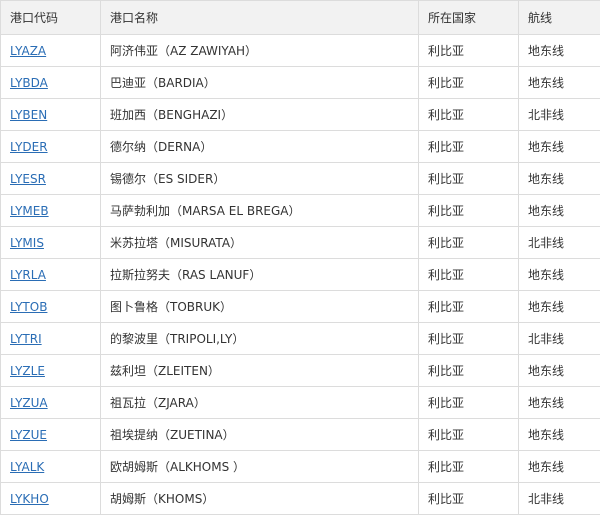 The height and width of the screenshot is (515, 600). Describe the element at coordinates (51, 83) in the screenshot. I see `port-code-cell: LYBDA` at that location.